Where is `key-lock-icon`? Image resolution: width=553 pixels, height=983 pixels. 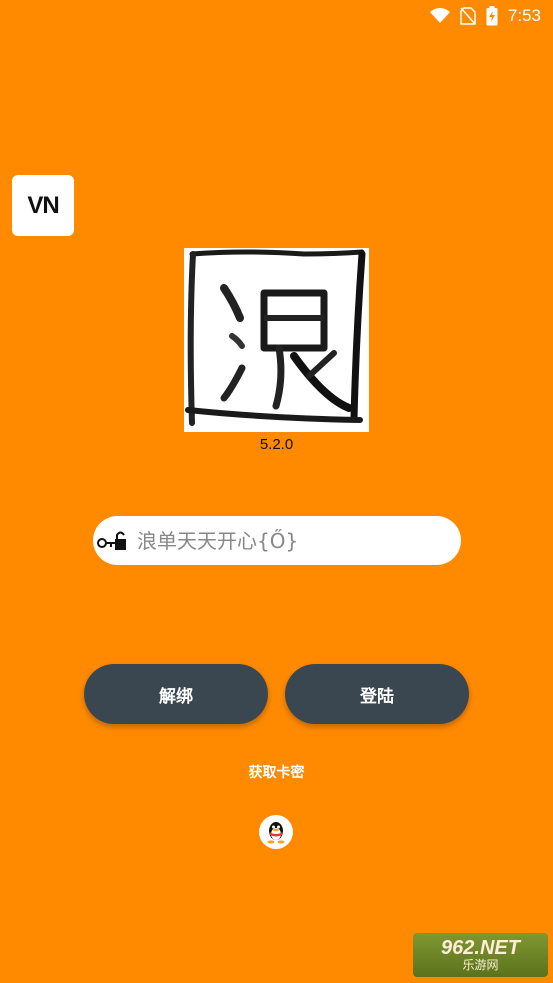
key-lock-icon is located at coordinates (112, 541).